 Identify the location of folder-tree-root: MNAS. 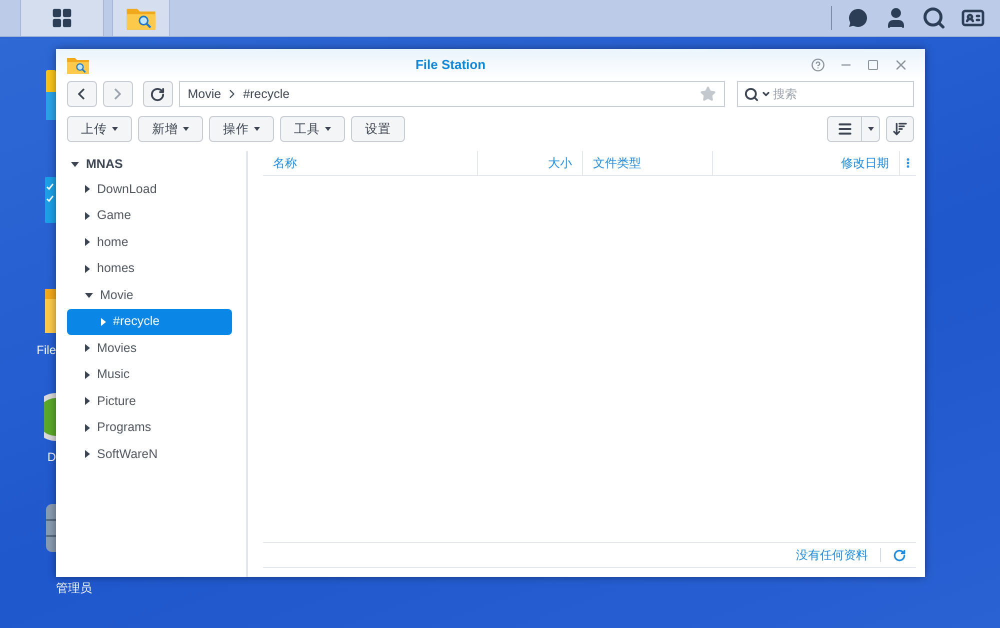
(149, 164).